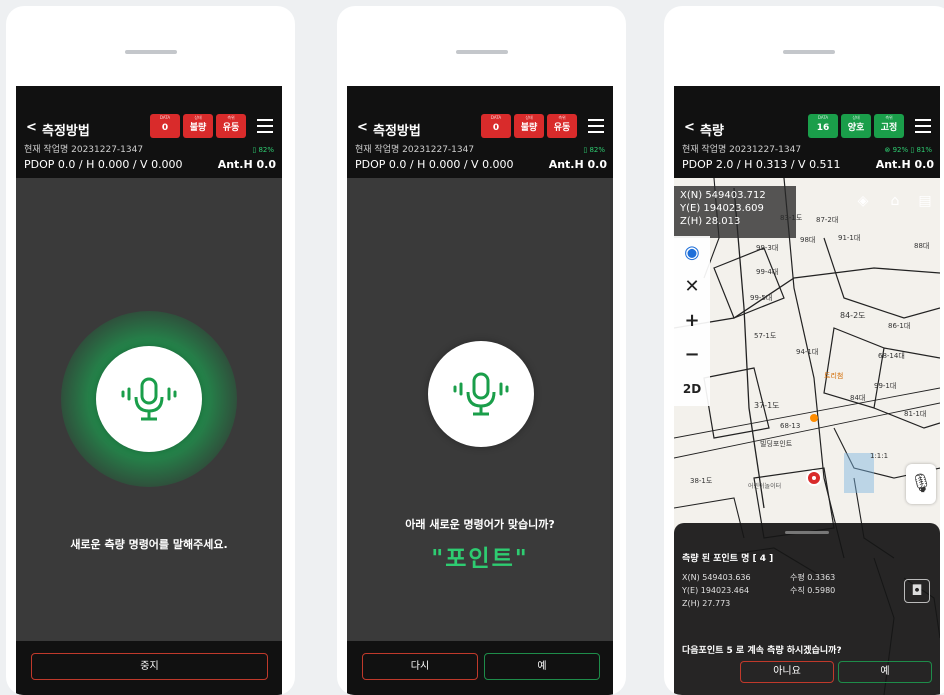  Describe the element at coordinates (921, 484) in the screenshot. I see `voice-command-icon: 🎙` at that location.